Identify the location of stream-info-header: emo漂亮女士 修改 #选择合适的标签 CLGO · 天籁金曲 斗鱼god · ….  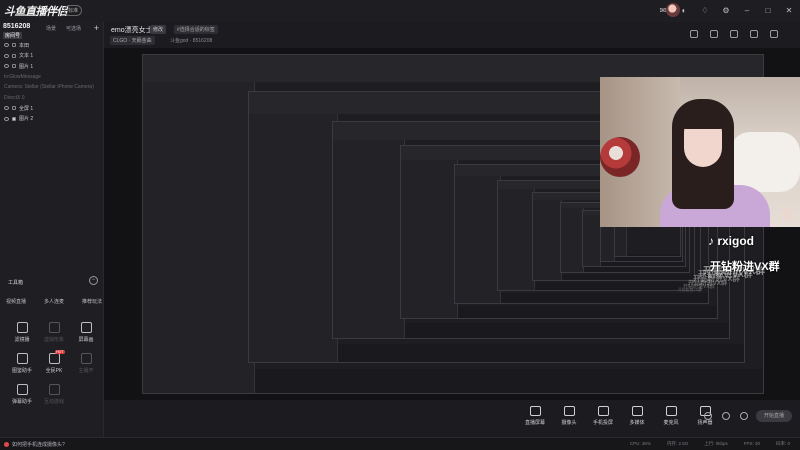
(452, 35).